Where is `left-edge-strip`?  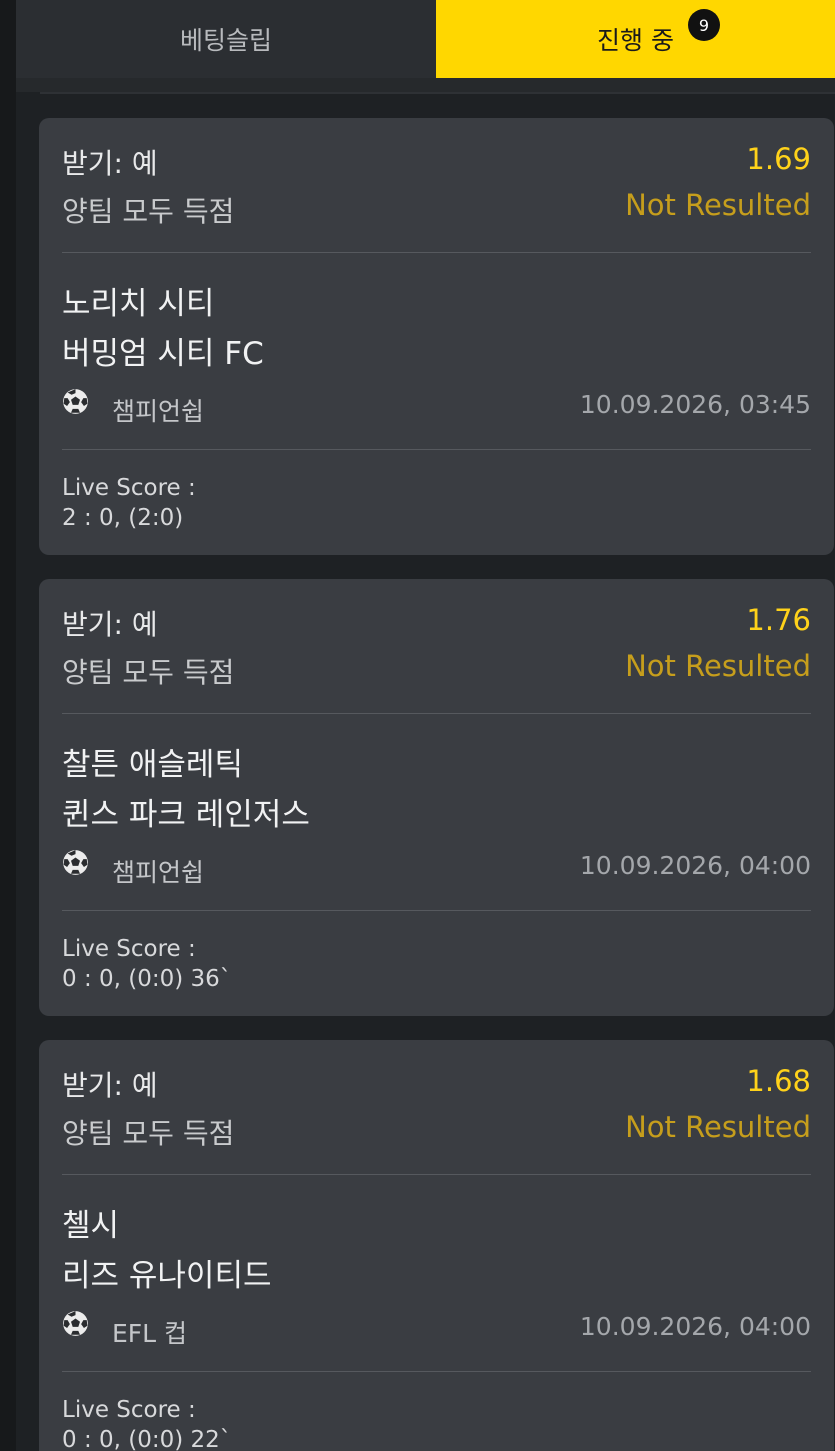 left-edge-strip is located at coordinates (8, 725).